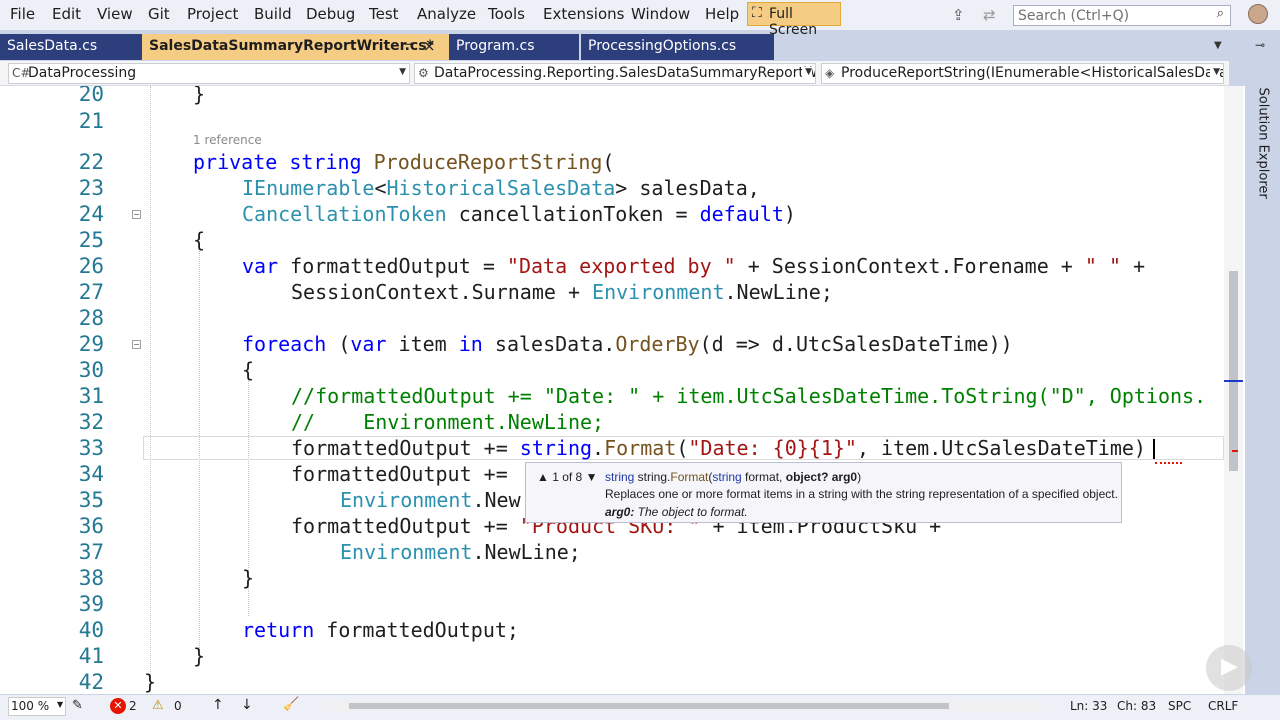  I want to click on menu-build: Build, so click(273, 14).